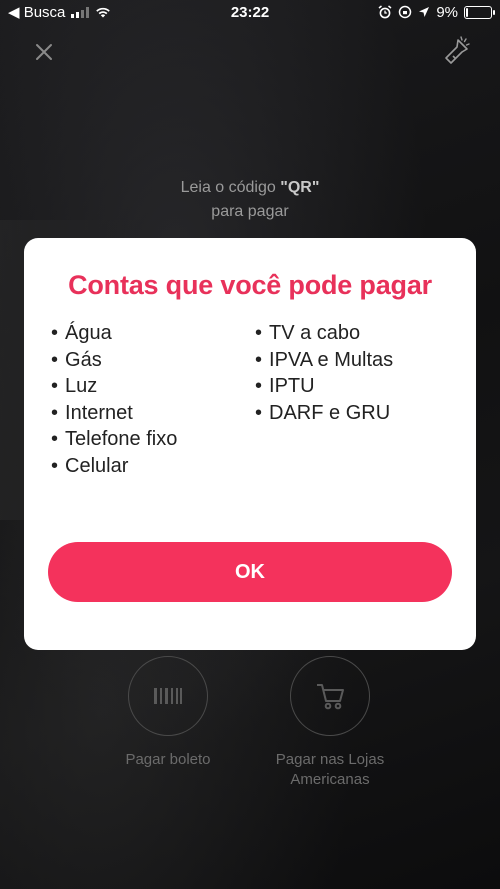 The width and height of the screenshot is (500, 889). I want to click on bills-list-right: TV a cabo IPVA e Multas IPTU DARF e GRU, so click(324, 373).